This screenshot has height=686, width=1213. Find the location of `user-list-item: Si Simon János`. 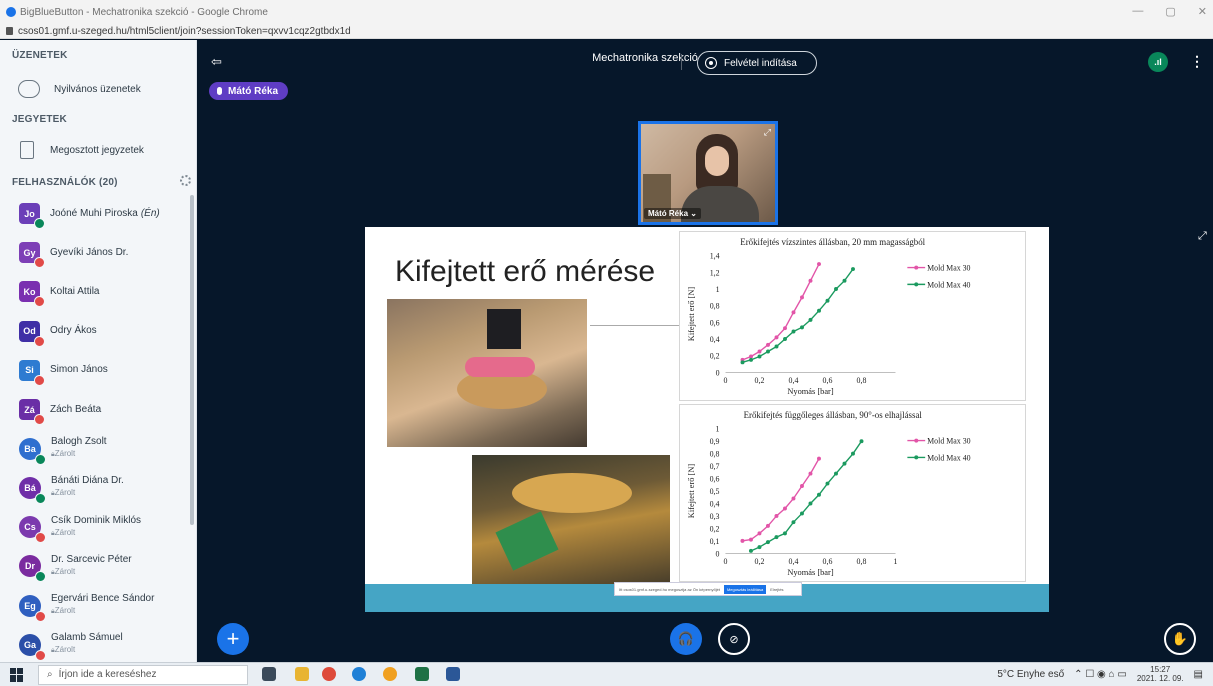

user-list-item: Si Simon János is located at coordinates (95, 370).